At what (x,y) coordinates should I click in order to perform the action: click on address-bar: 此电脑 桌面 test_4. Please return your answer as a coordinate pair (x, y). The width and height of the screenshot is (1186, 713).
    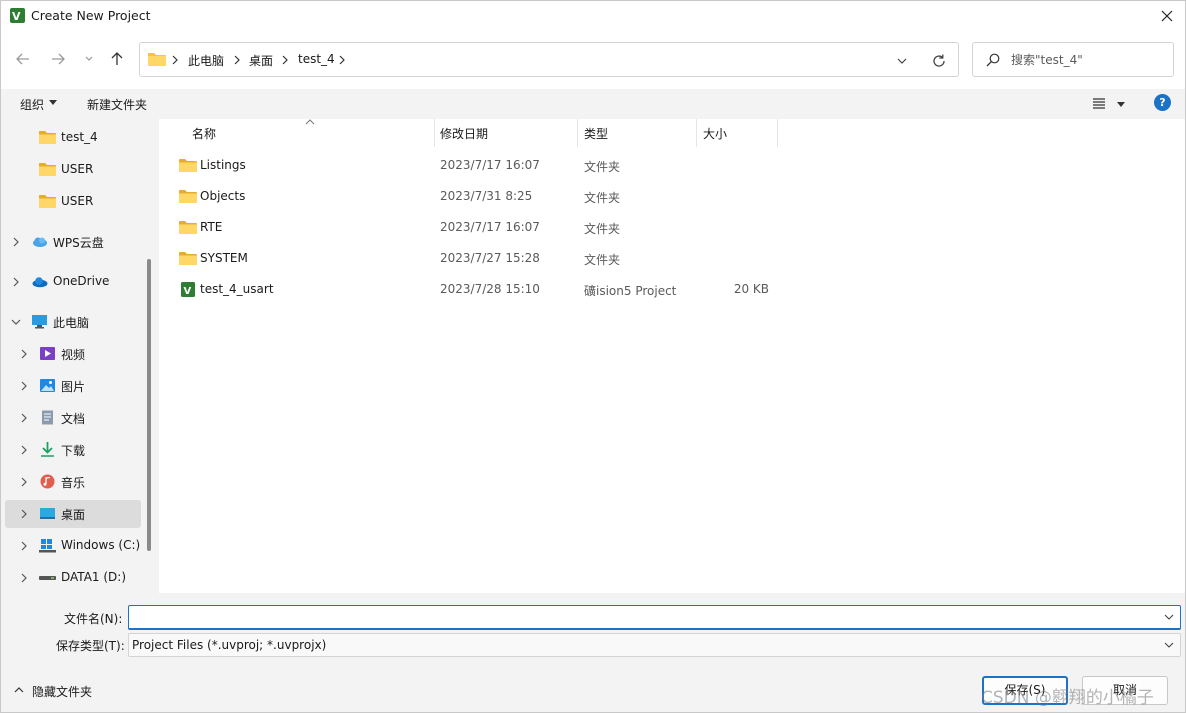
    Looking at the image, I should click on (549, 59).